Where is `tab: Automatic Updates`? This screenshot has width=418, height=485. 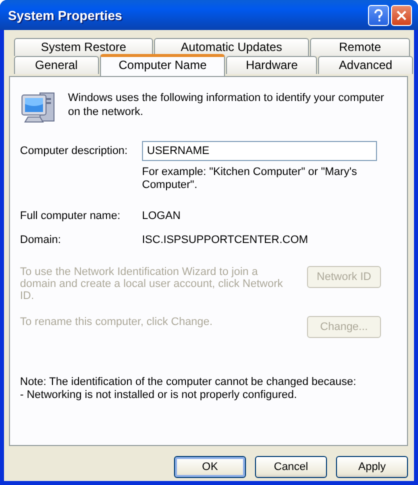
tab: Automatic Updates is located at coordinates (231, 47).